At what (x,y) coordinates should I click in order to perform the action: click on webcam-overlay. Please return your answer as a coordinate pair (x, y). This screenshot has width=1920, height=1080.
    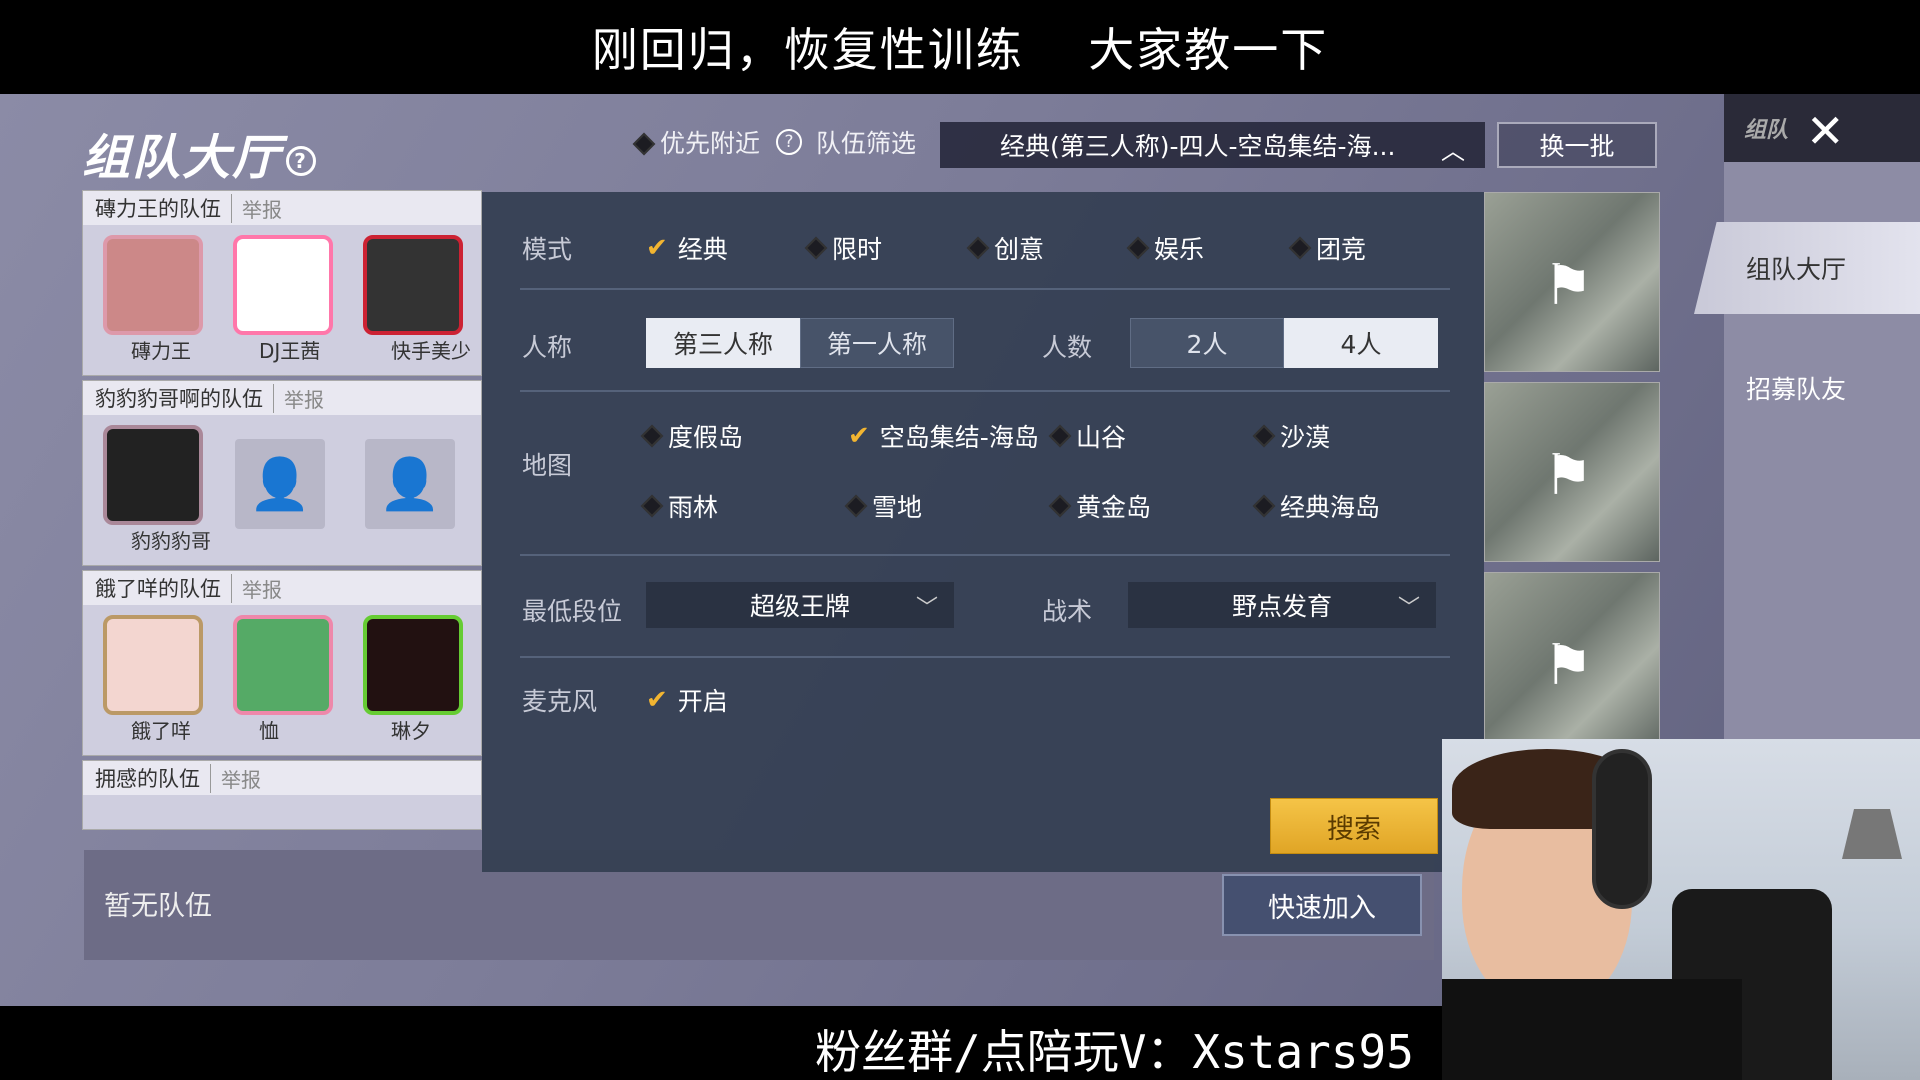
    Looking at the image, I should click on (1681, 909).